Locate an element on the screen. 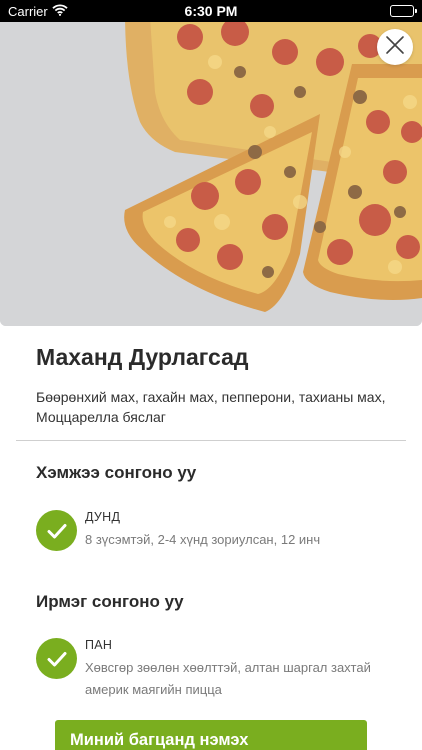  battery-icon is located at coordinates (403, 11).